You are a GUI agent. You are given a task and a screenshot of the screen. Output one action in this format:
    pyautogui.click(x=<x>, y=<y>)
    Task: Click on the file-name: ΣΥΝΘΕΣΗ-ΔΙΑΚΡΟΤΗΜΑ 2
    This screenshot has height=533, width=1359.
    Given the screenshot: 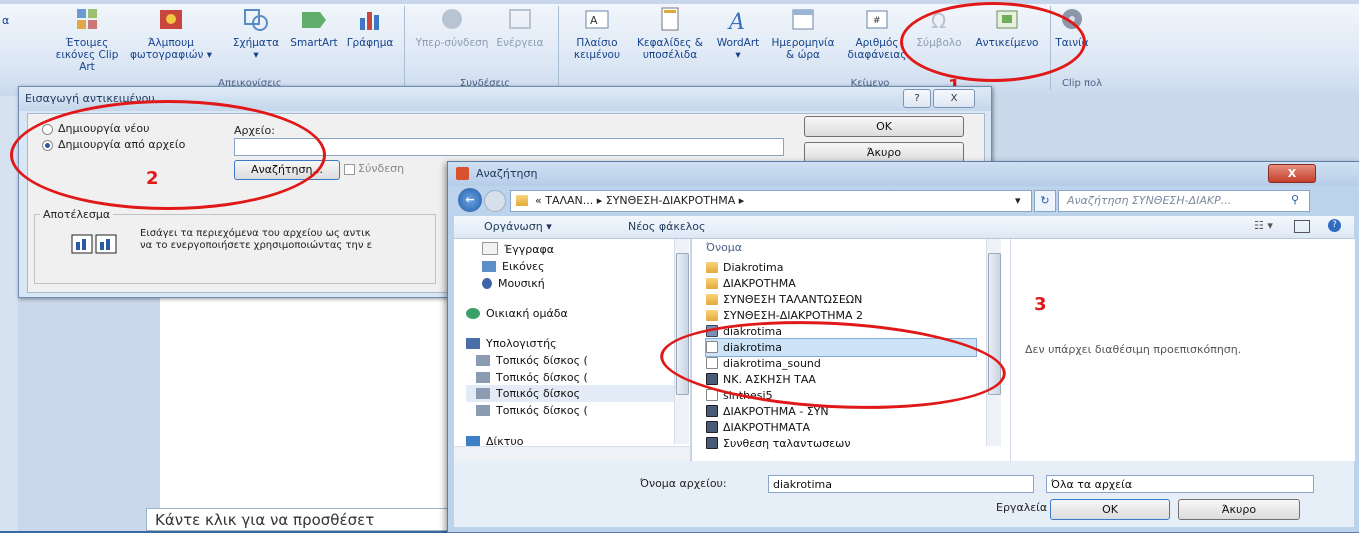 What is the action you would take?
    pyautogui.click(x=793, y=315)
    